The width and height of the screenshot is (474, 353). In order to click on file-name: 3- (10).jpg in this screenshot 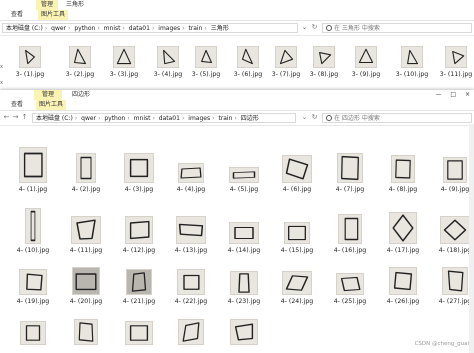, I will do `click(412, 74)`.